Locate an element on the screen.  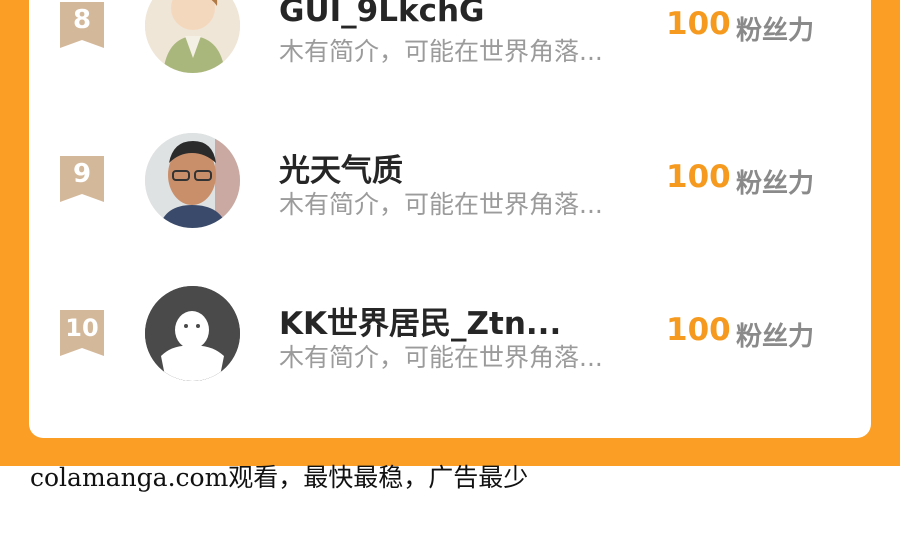
user-name: 光天气质 is located at coordinates (341, 167).